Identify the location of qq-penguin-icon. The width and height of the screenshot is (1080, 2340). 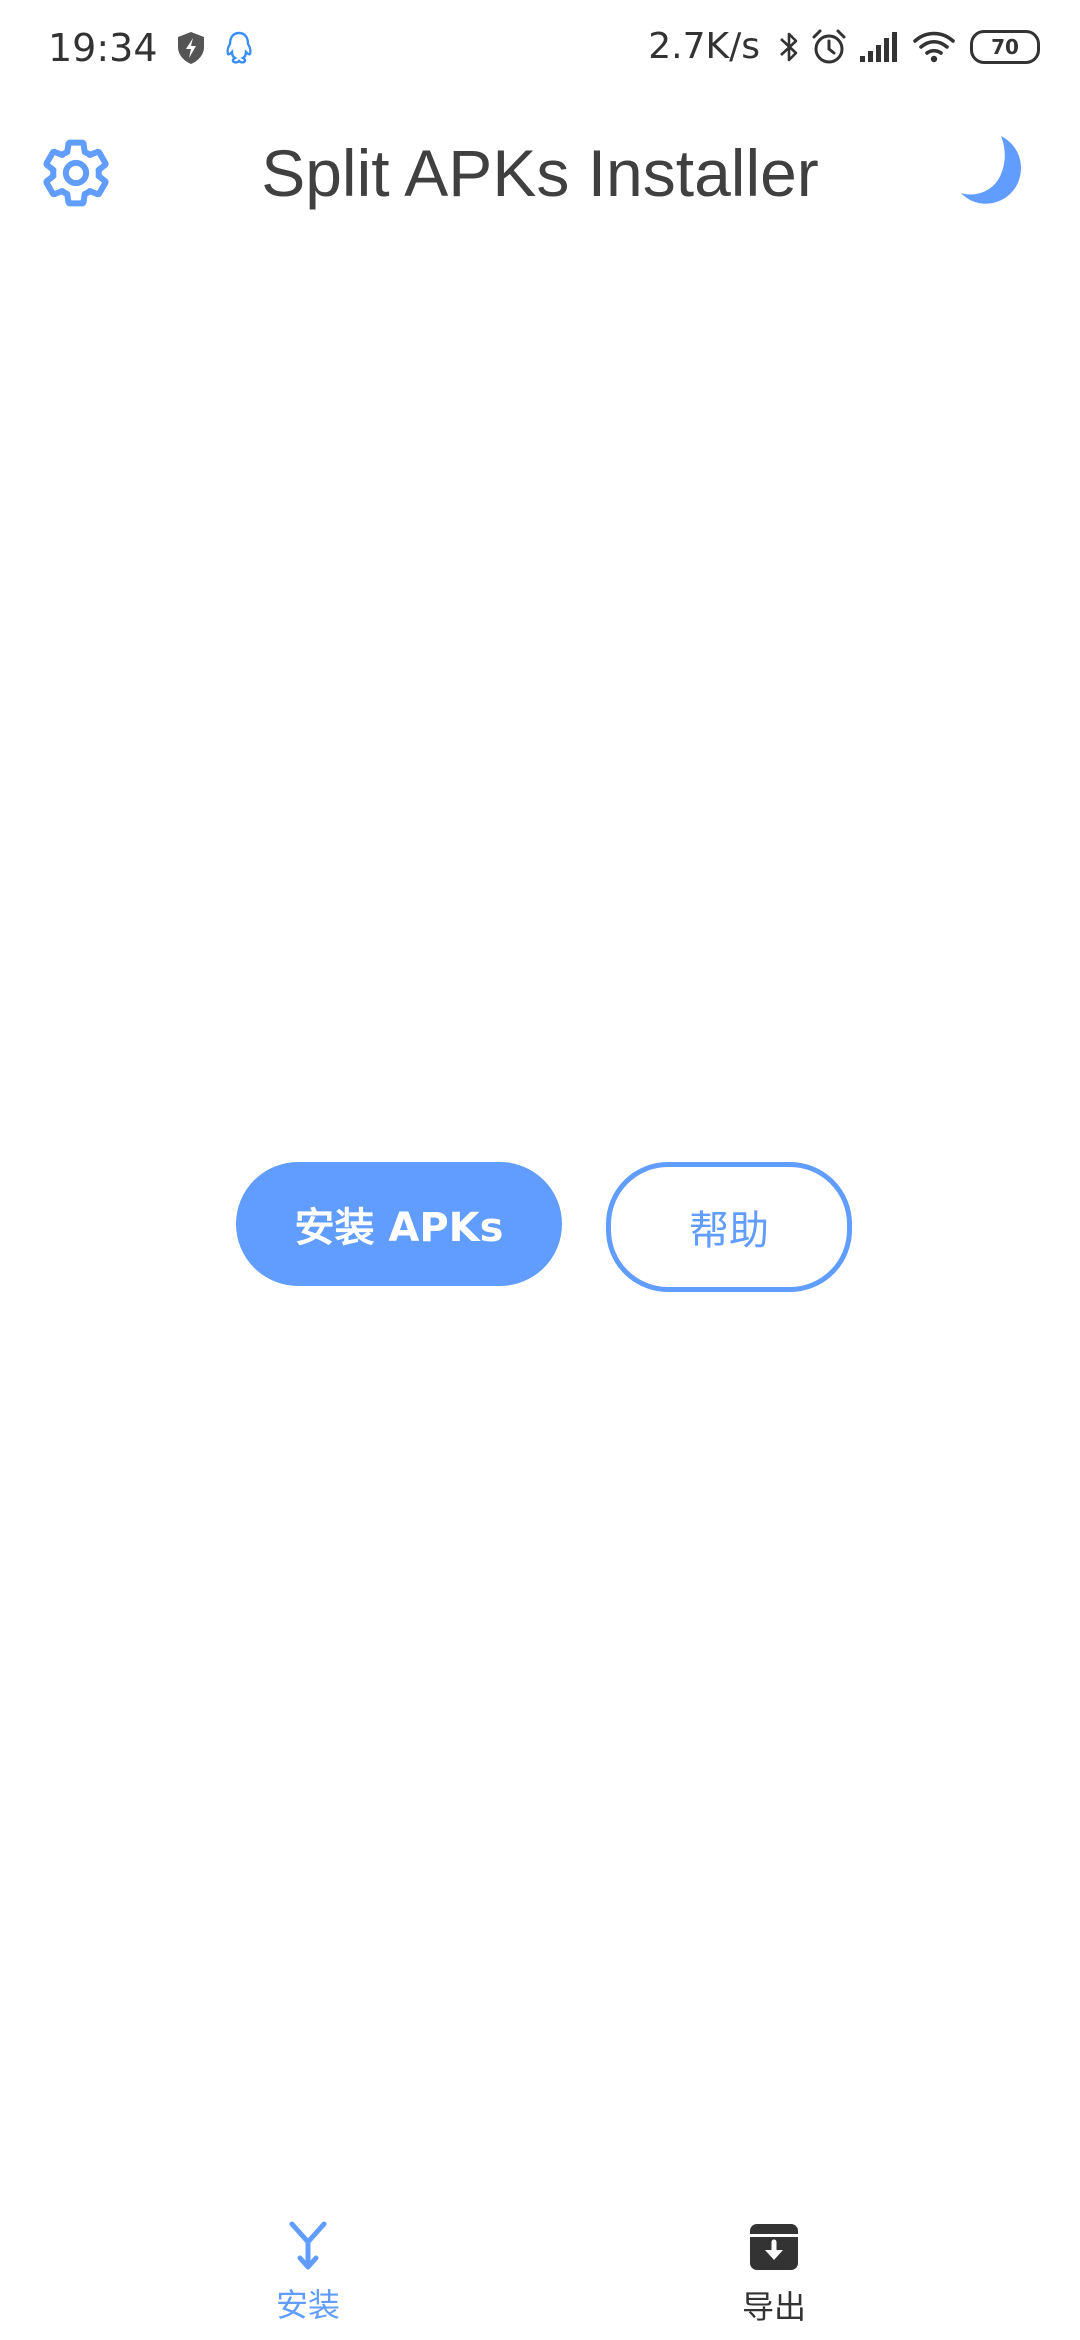
(238, 47).